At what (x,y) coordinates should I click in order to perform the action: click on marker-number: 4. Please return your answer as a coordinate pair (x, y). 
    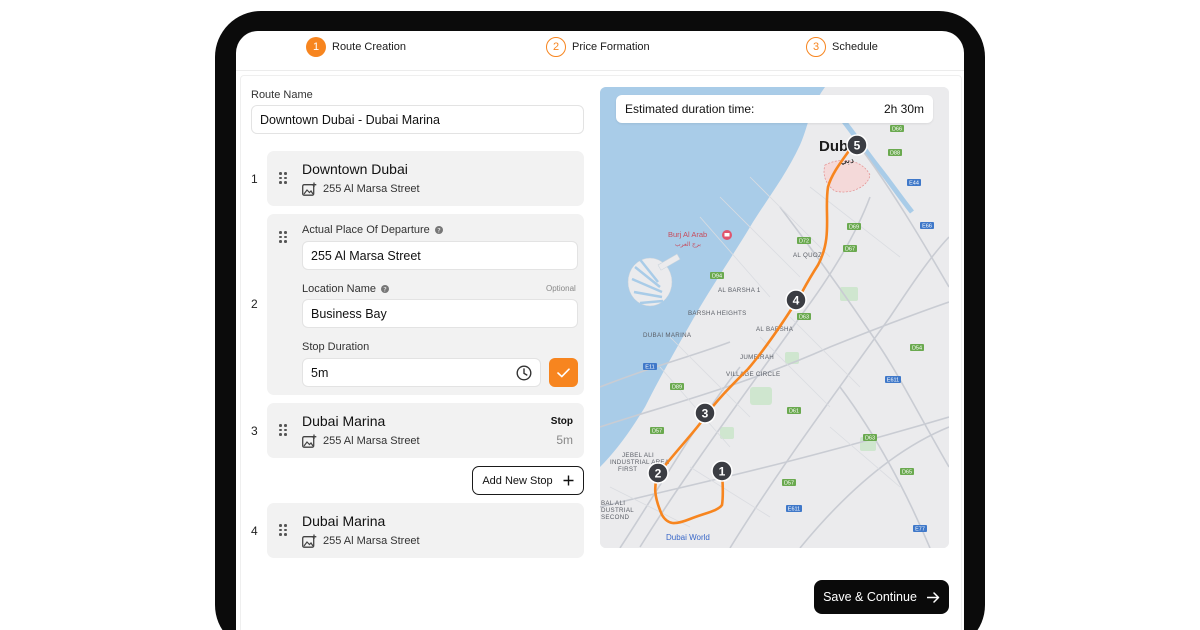
    Looking at the image, I should click on (796, 301).